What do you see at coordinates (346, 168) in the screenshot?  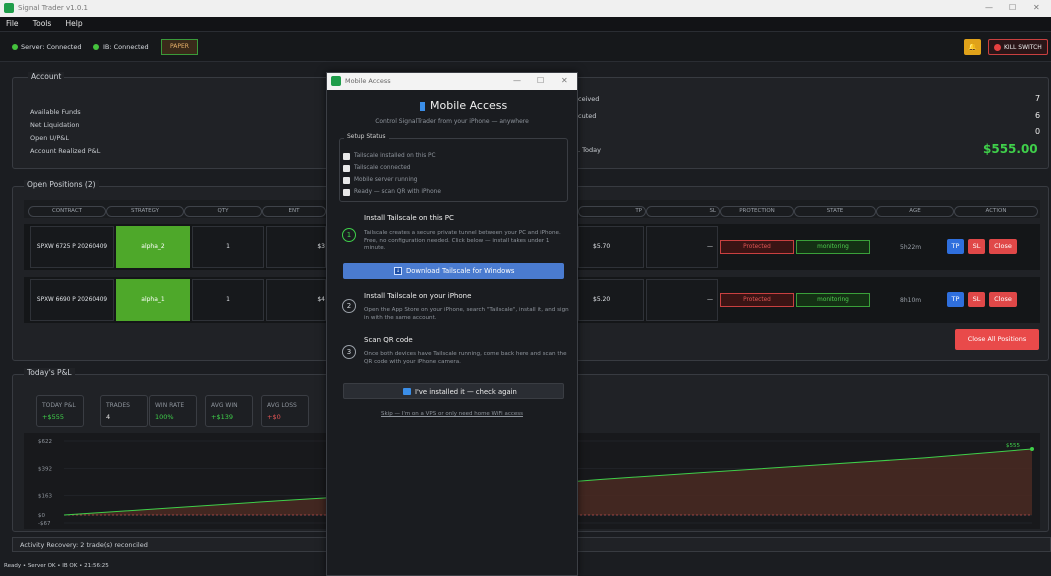 I see `checkbox-tailscale-connected` at bounding box center [346, 168].